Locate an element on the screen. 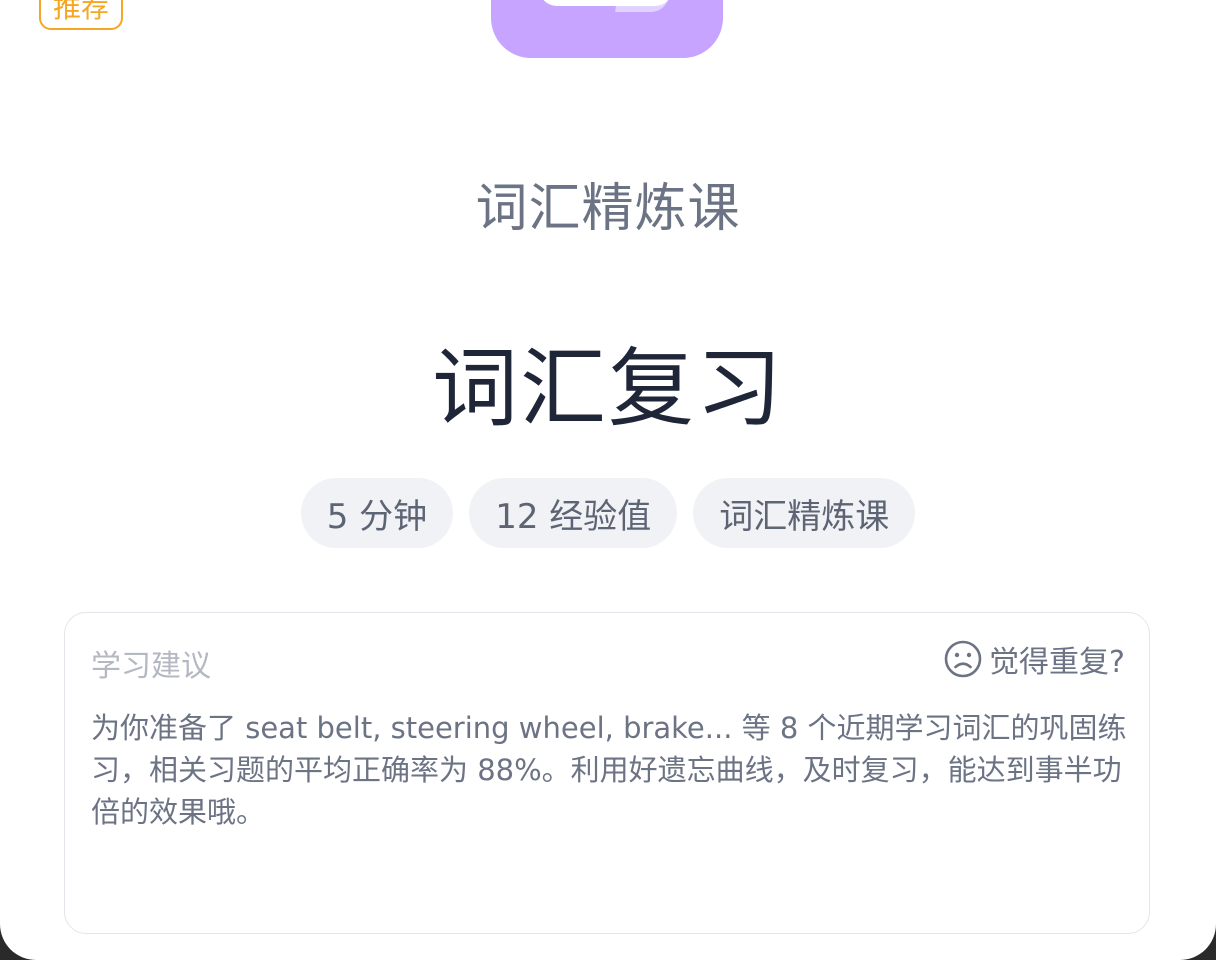 The image size is (1216, 960). feel-repeated-label: 觉得重复? is located at coordinates (1057, 662).